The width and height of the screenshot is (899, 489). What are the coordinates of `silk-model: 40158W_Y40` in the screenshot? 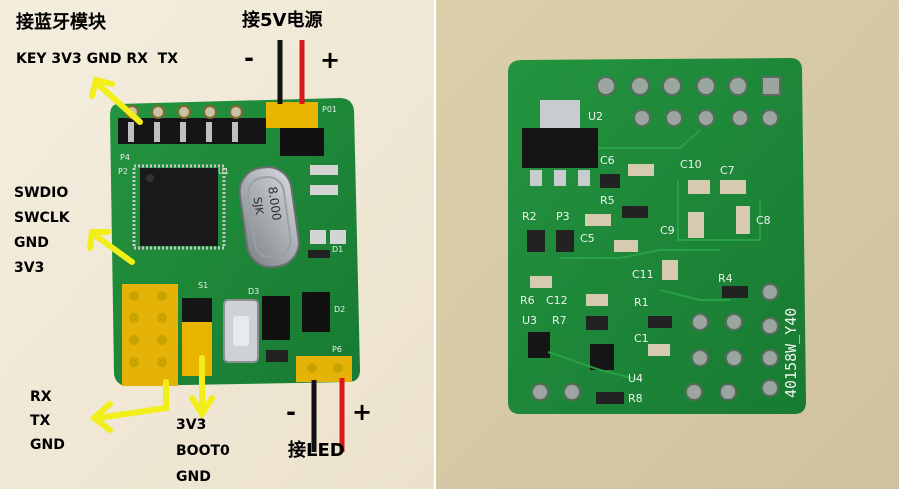 It's located at (791, 353).